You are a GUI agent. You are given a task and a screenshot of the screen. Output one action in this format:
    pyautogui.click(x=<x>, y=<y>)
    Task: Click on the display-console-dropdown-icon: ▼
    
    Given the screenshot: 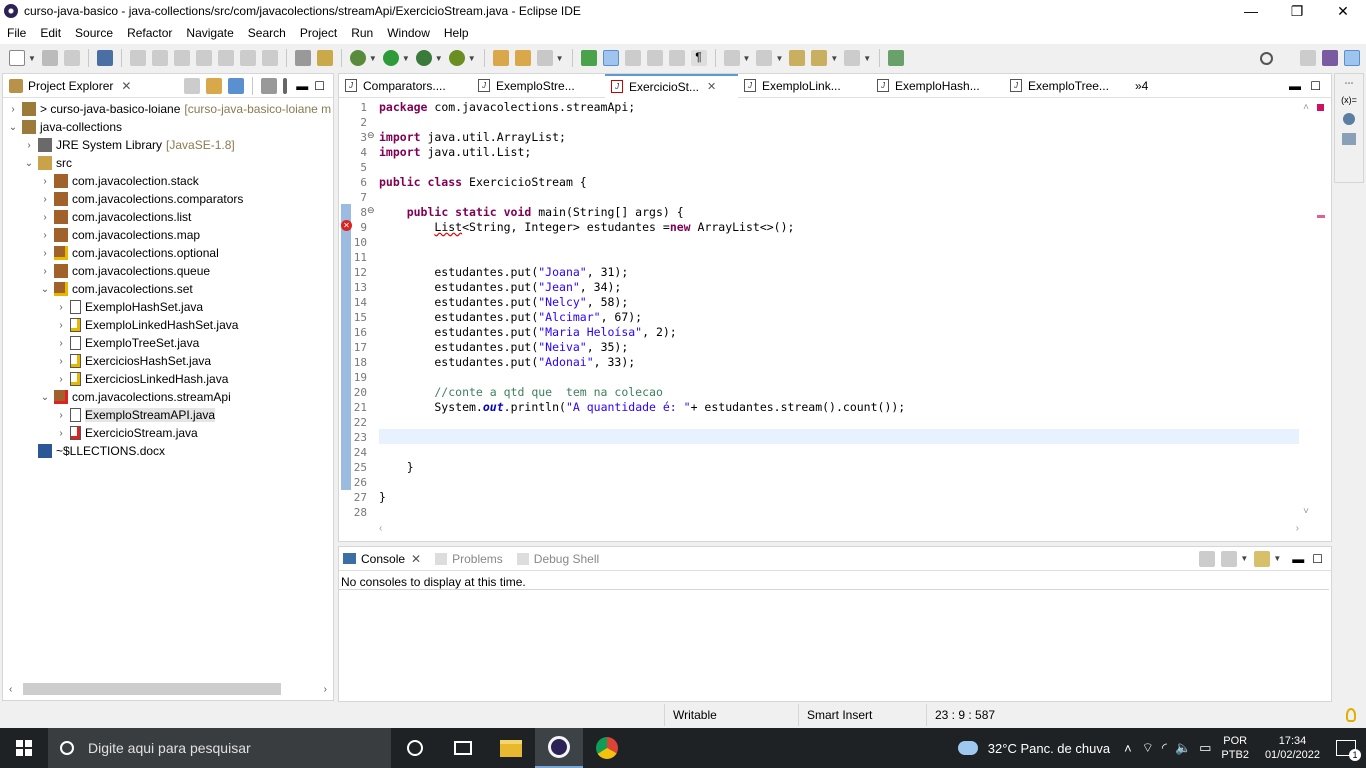 What is the action you would take?
    pyautogui.click(x=1244, y=558)
    